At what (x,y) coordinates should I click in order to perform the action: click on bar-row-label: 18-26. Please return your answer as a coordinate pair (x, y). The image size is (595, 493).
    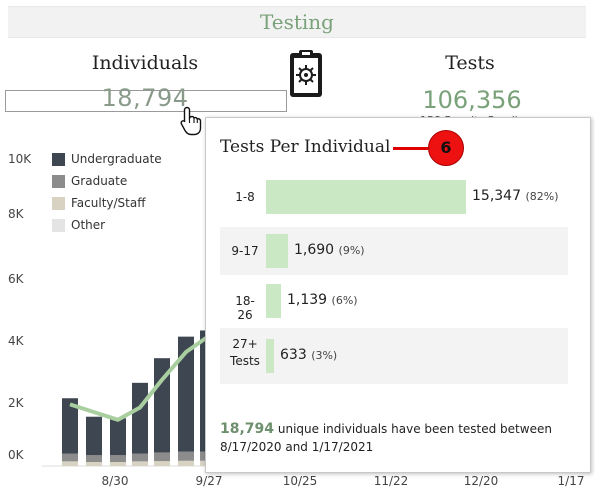
    Looking at the image, I should click on (245, 308).